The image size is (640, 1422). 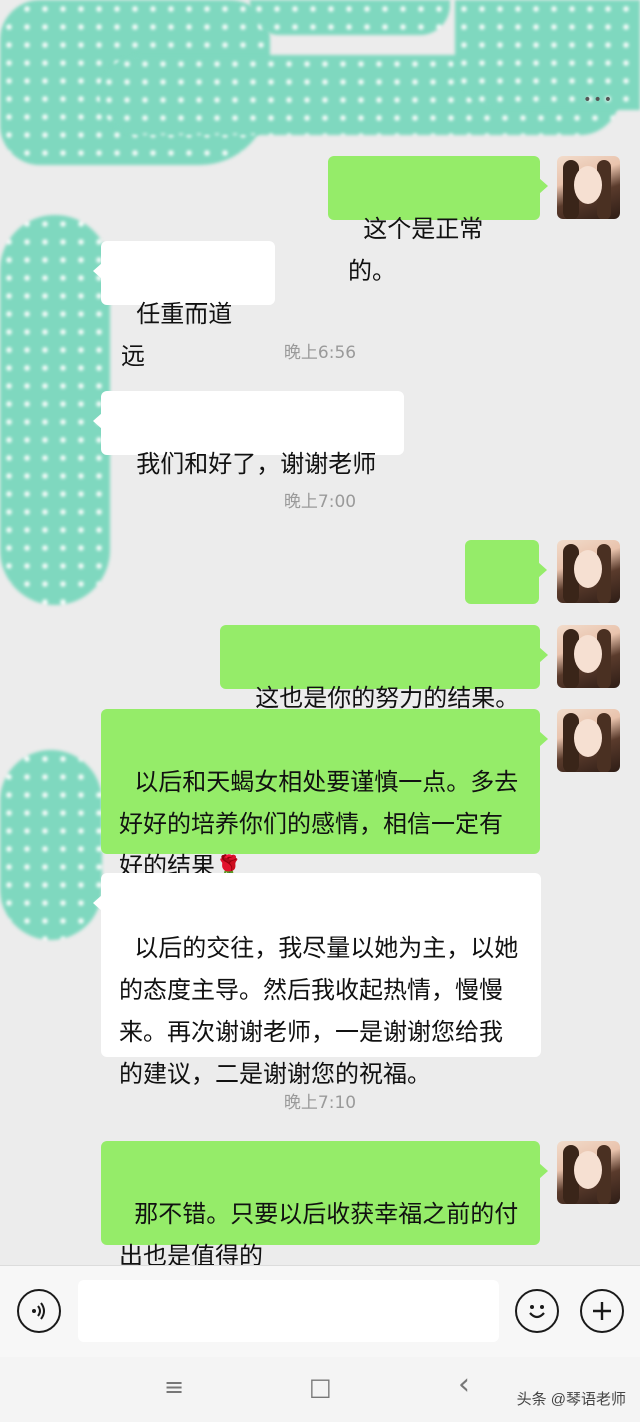 I want to click on timestamp: 晚上6:56, so click(x=320, y=353).